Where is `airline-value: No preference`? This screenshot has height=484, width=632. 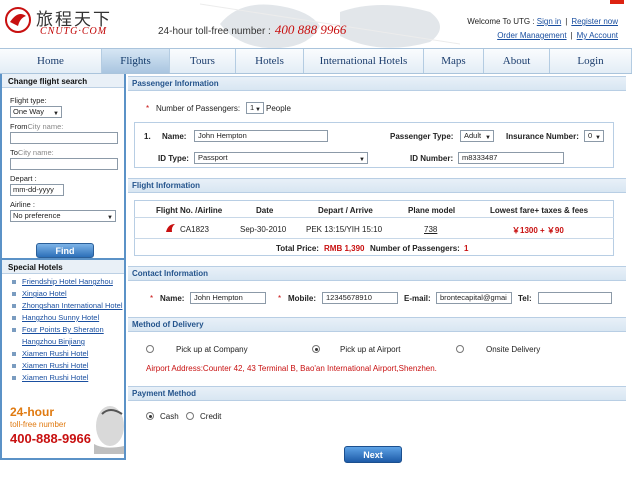 airline-value: No preference is located at coordinates (37, 215).